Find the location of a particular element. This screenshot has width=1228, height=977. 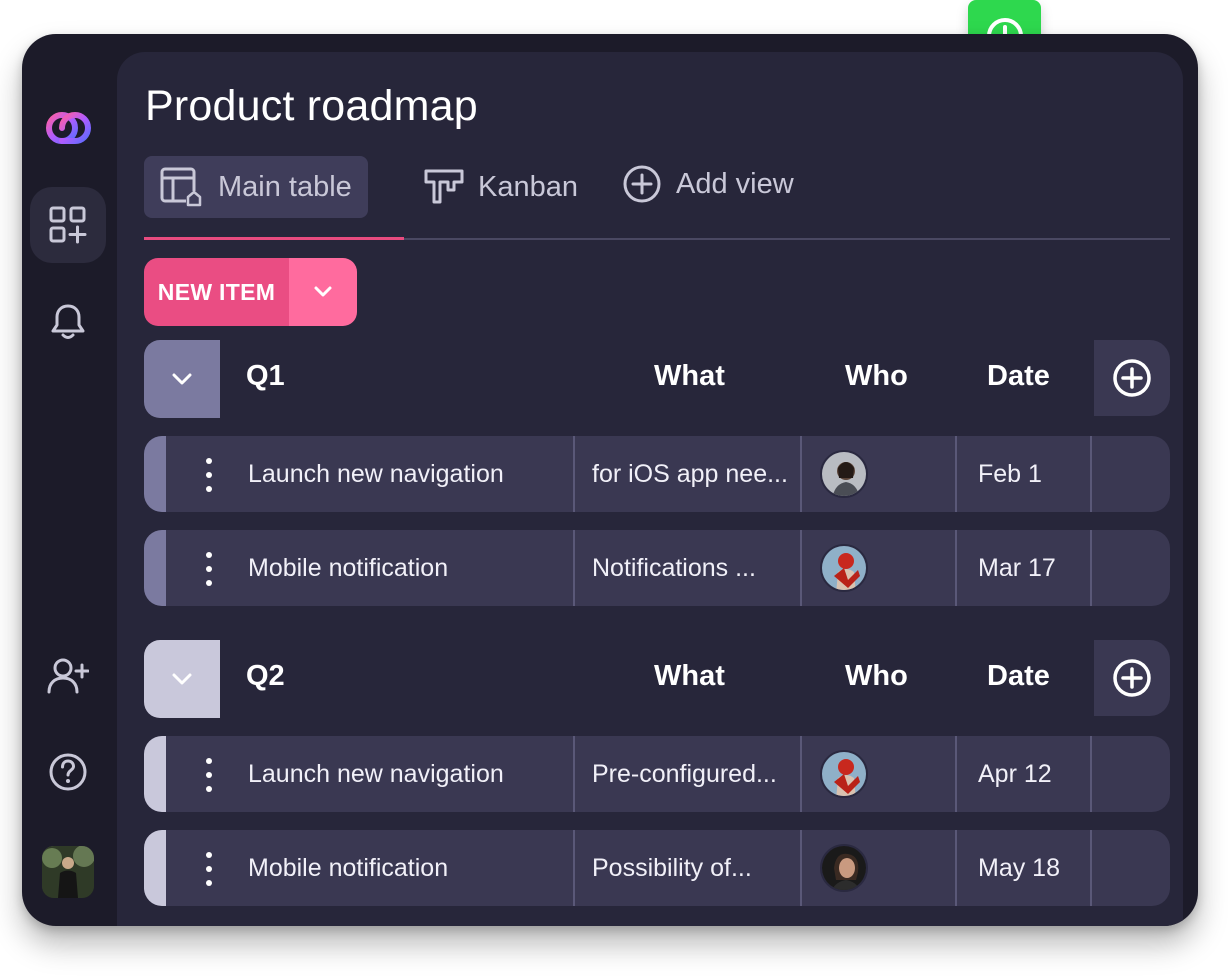

item-date: Feb 1 is located at coordinates (1028, 474).